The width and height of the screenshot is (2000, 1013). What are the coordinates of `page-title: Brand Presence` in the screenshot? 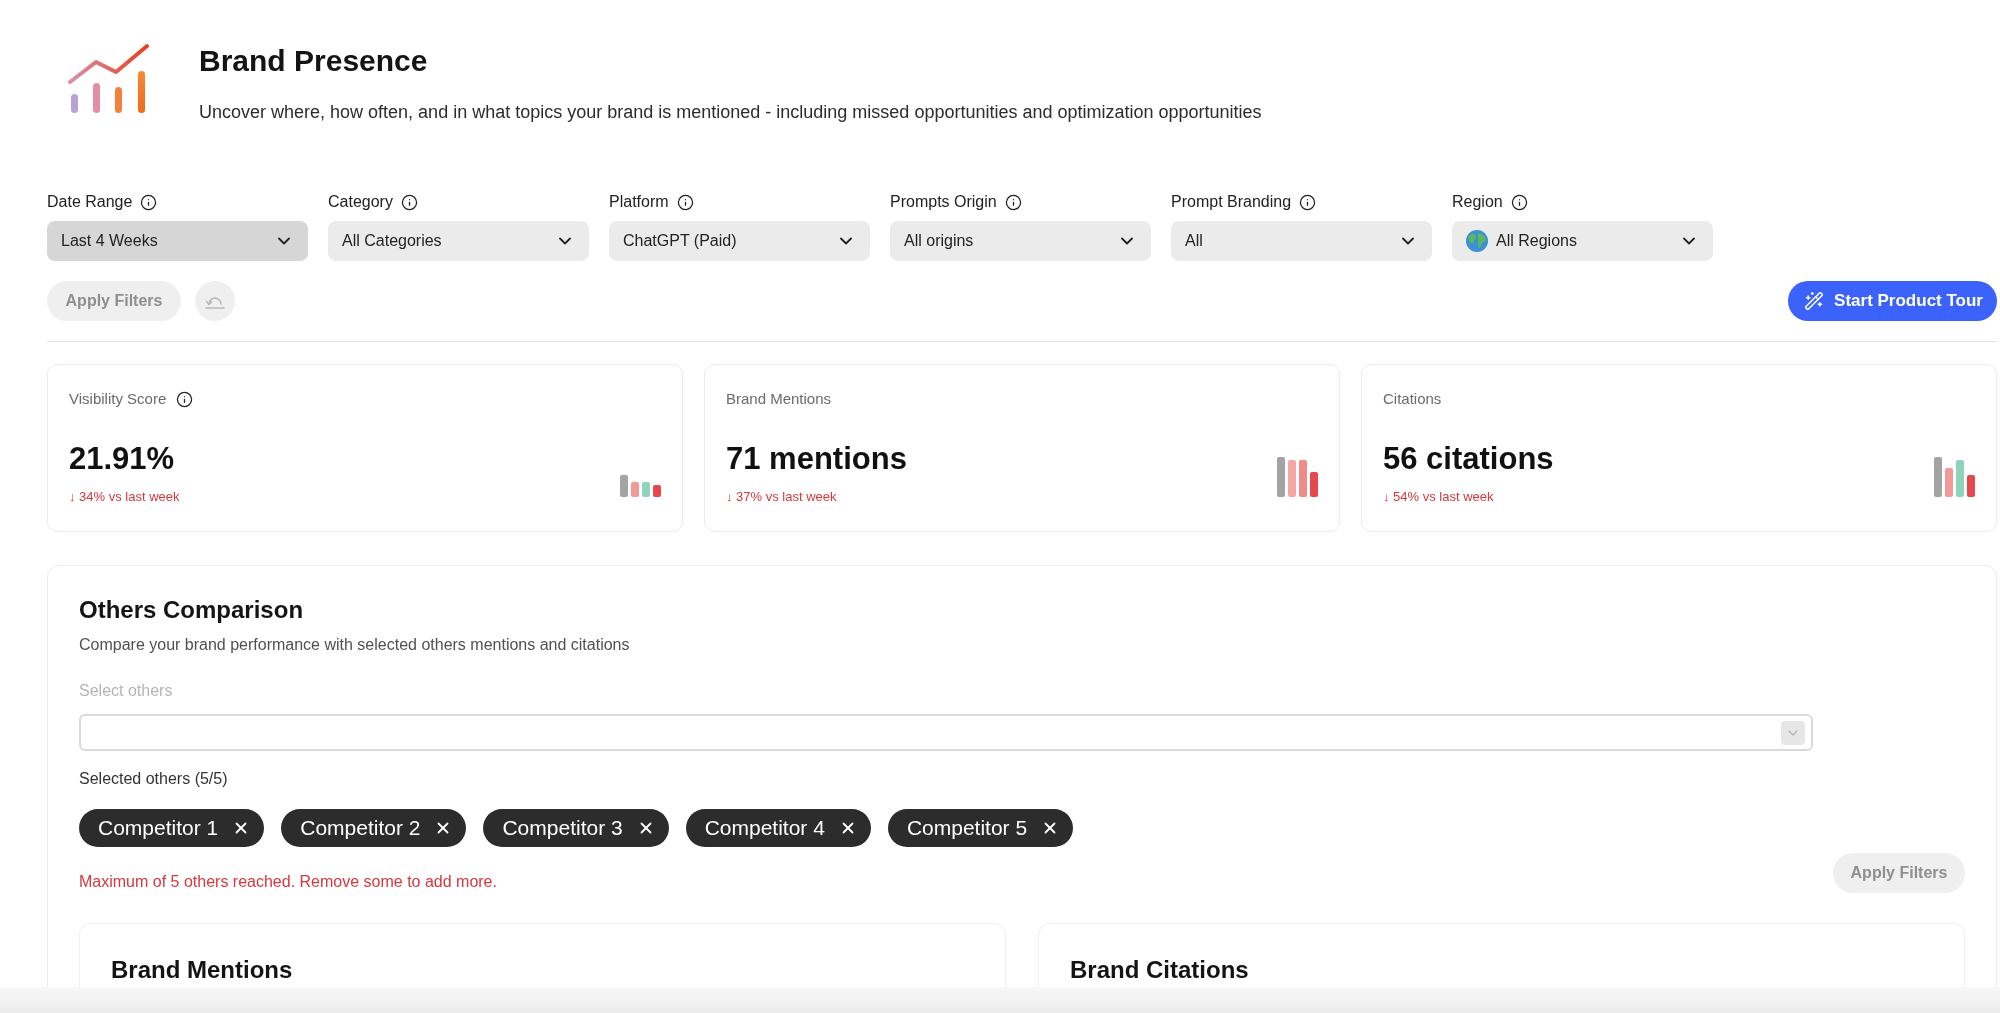 It's located at (314, 61).